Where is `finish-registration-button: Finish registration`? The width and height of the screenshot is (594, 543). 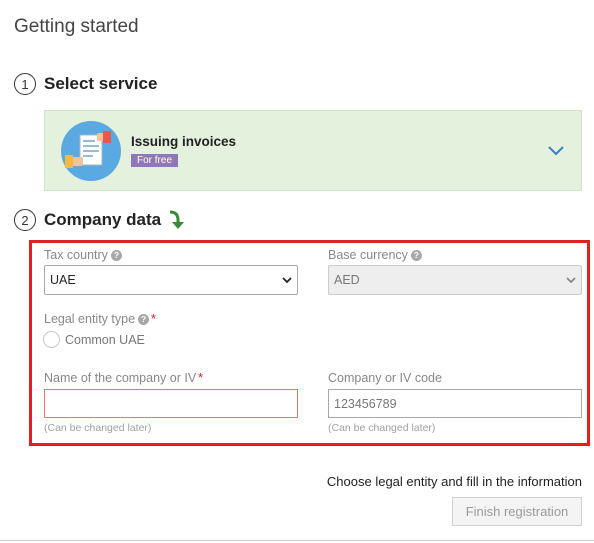
finish-registration-button: Finish registration is located at coordinates (517, 511).